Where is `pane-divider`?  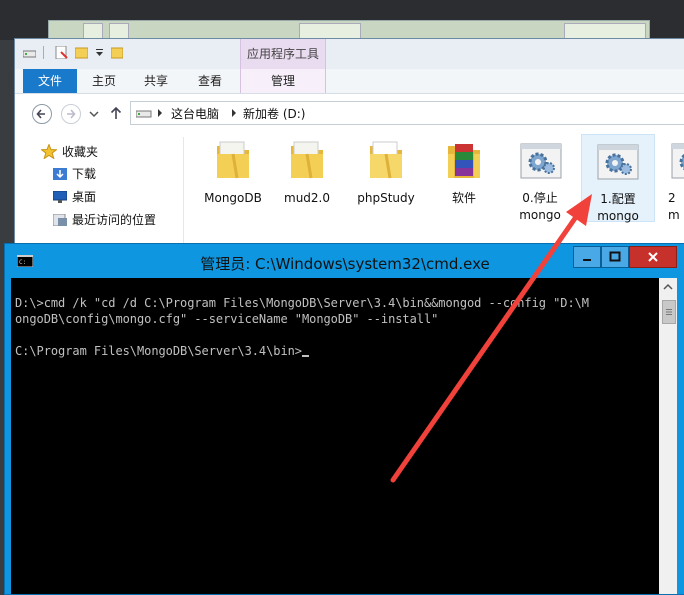 pane-divider is located at coordinates (183, 195).